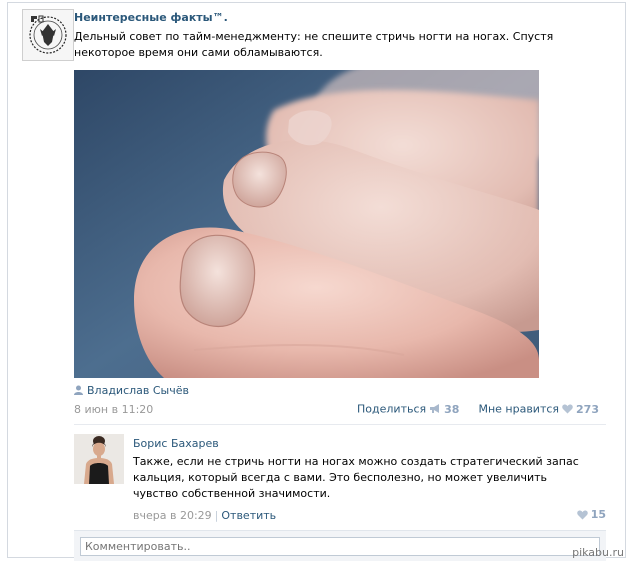 The height and width of the screenshot is (563, 630). I want to click on comment-time: вчера в 20:29, so click(172, 515).